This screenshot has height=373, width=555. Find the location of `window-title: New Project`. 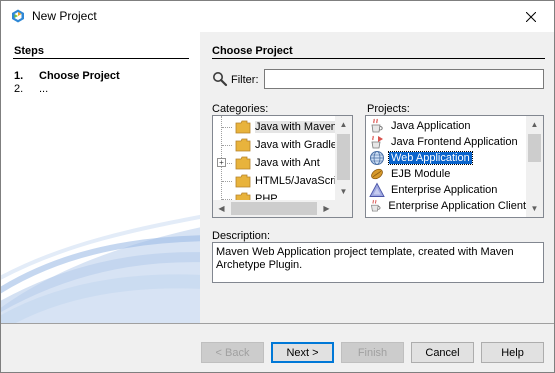

window-title: New Project is located at coordinates (64, 16).